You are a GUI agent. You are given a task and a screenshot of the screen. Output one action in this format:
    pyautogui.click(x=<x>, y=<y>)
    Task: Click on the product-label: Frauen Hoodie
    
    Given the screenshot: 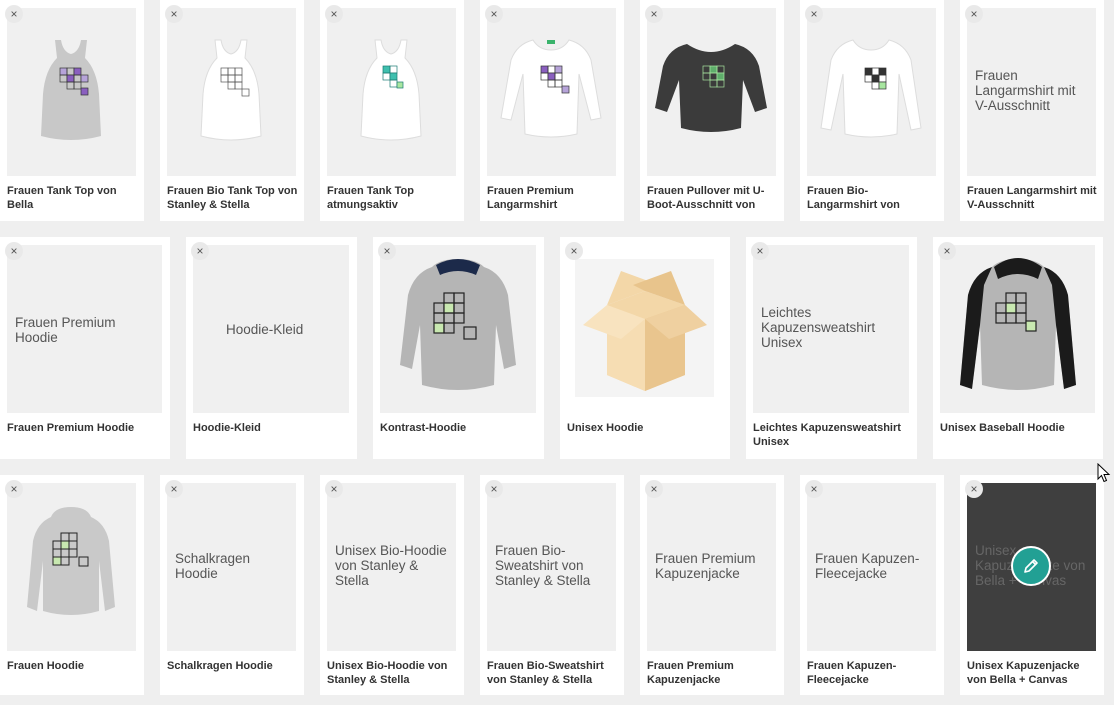 What is the action you would take?
    pyautogui.click(x=72, y=666)
    